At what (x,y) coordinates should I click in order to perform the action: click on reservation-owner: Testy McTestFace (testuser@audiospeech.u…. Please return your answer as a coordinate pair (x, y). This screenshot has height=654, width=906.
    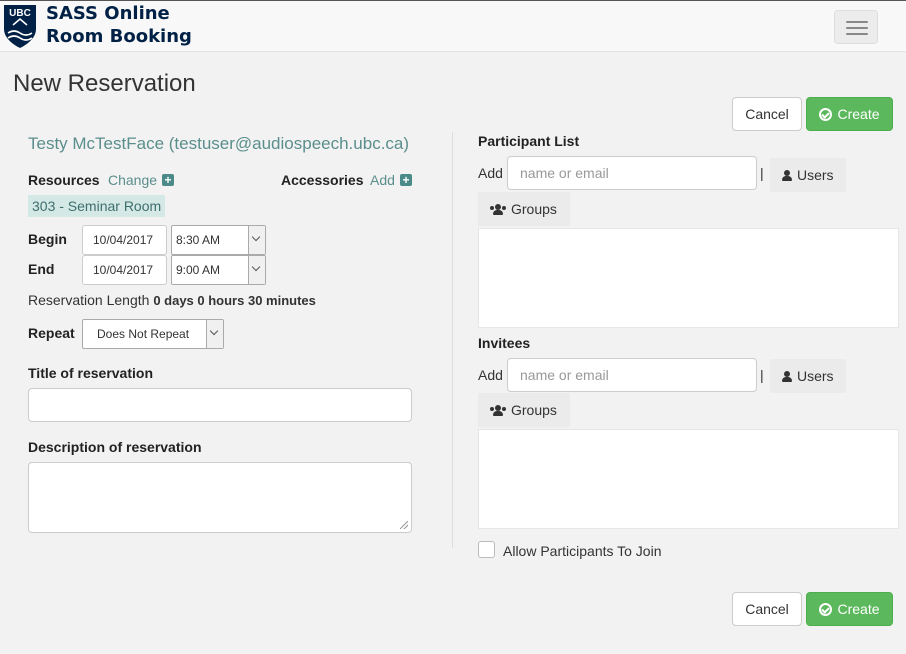
    Looking at the image, I should click on (219, 143).